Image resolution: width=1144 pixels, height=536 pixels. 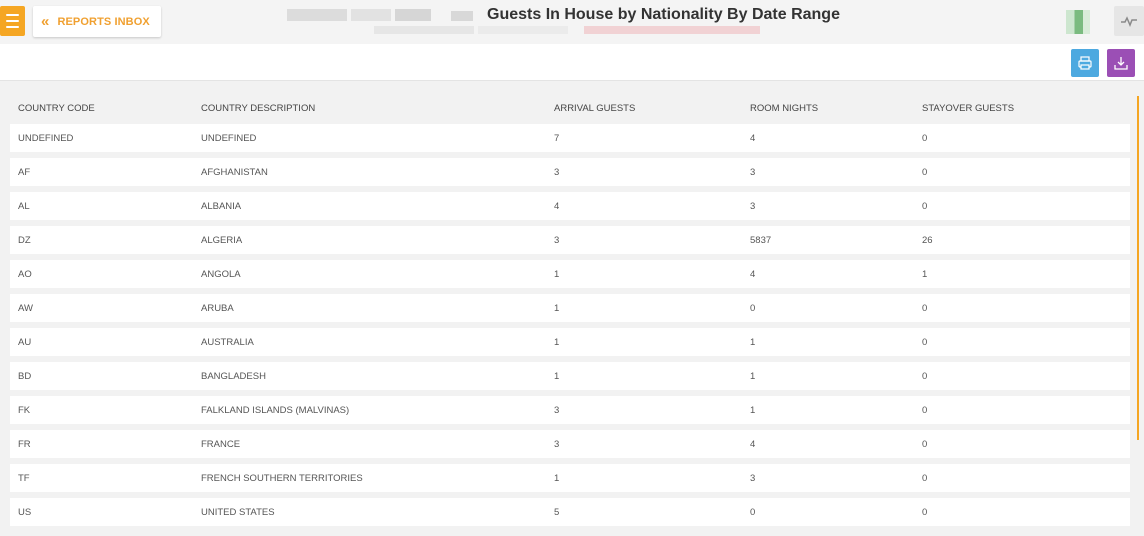 What do you see at coordinates (24, 206) in the screenshot?
I see `cell-country-code: AL` at bounding box center [24, 206].